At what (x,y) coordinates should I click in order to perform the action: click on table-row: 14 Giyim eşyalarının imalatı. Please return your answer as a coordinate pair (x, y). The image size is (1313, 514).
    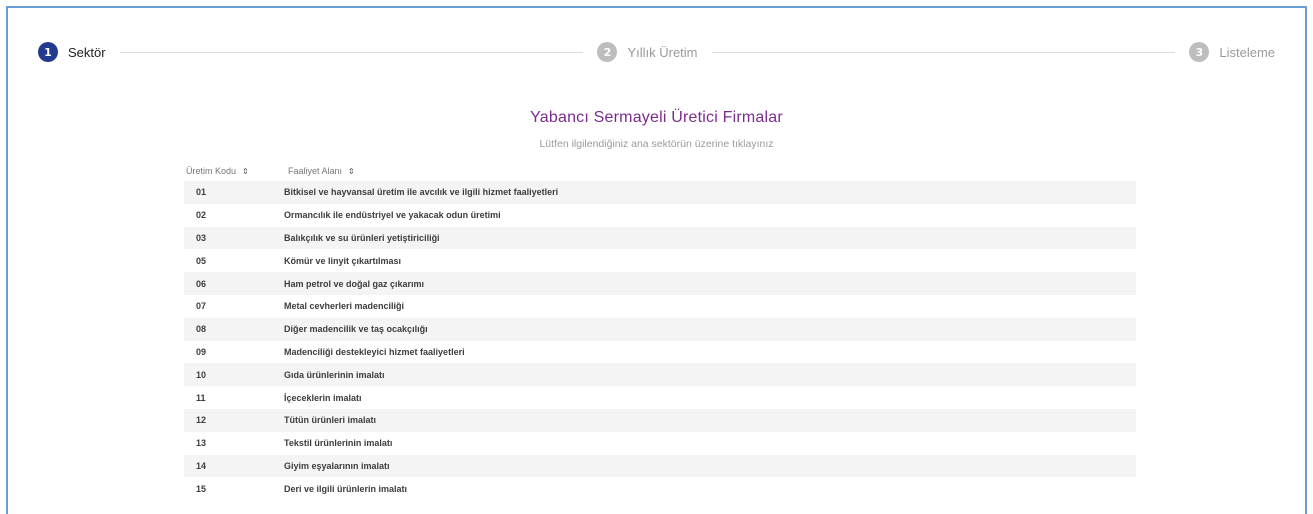
    Looking at the image, I should click on (660, 466).